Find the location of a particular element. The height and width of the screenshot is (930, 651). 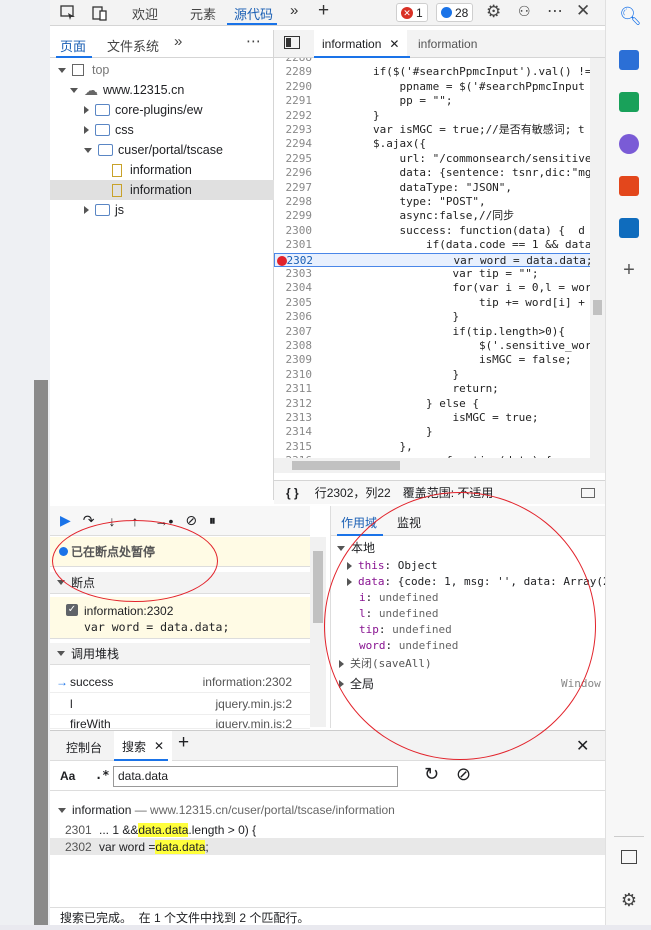

line-number: 2314 is located at coordinates (293, 432).